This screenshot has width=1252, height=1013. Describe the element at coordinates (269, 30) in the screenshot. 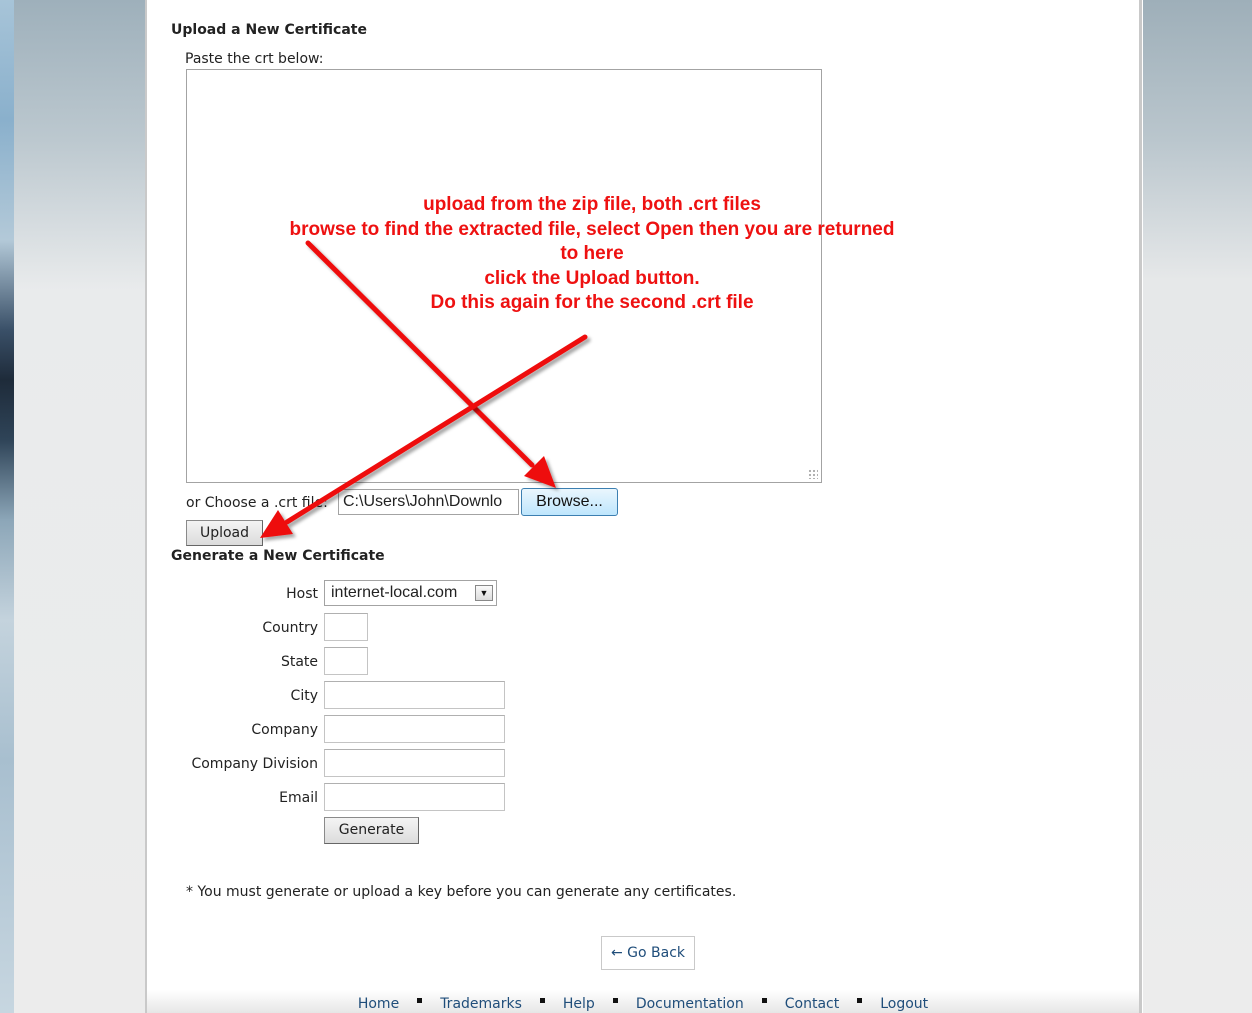

I see `upload-section-title: Upload a New Certificate` at that location.